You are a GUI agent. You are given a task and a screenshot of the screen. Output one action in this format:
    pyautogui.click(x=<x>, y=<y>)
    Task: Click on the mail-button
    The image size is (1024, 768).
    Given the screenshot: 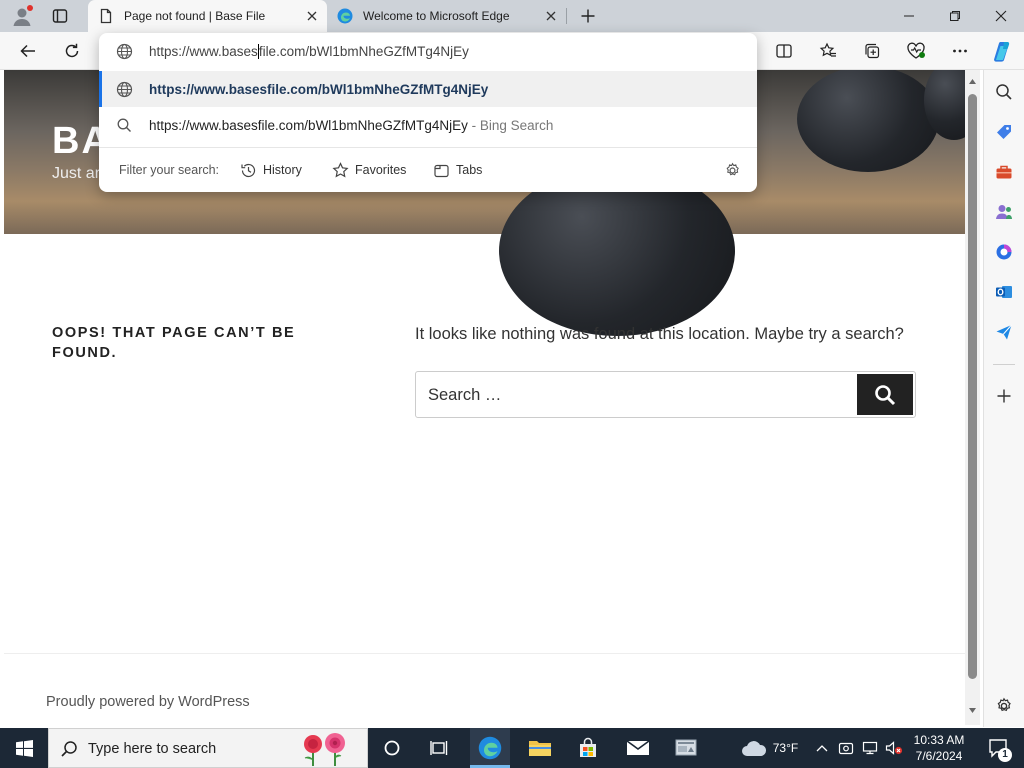 What is the action you would take?
    pyautogui.click(x=638, y=748)
    